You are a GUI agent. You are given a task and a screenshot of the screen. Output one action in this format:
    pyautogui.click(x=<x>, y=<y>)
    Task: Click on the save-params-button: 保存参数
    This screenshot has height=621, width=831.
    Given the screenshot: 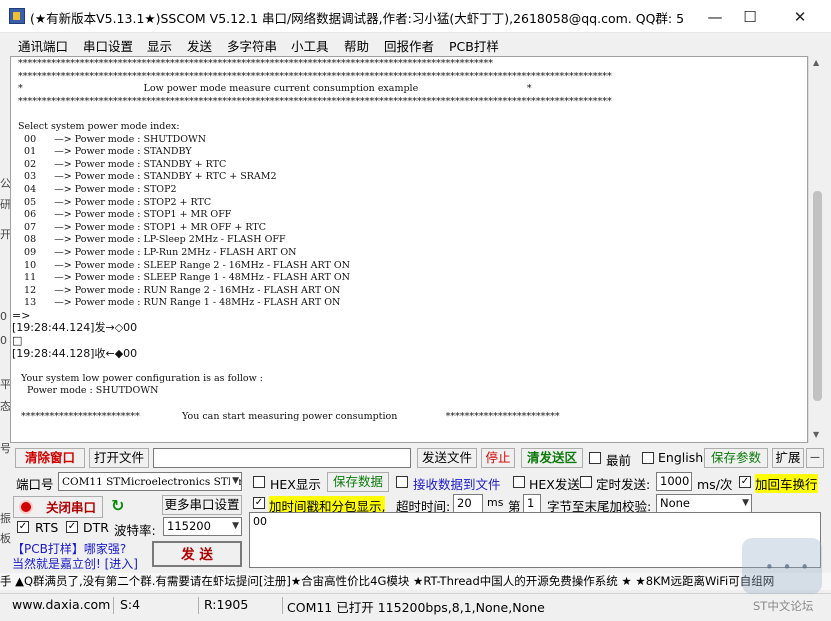 What is the action you would take?
    pyautogui.click(x=736, y=458)
    